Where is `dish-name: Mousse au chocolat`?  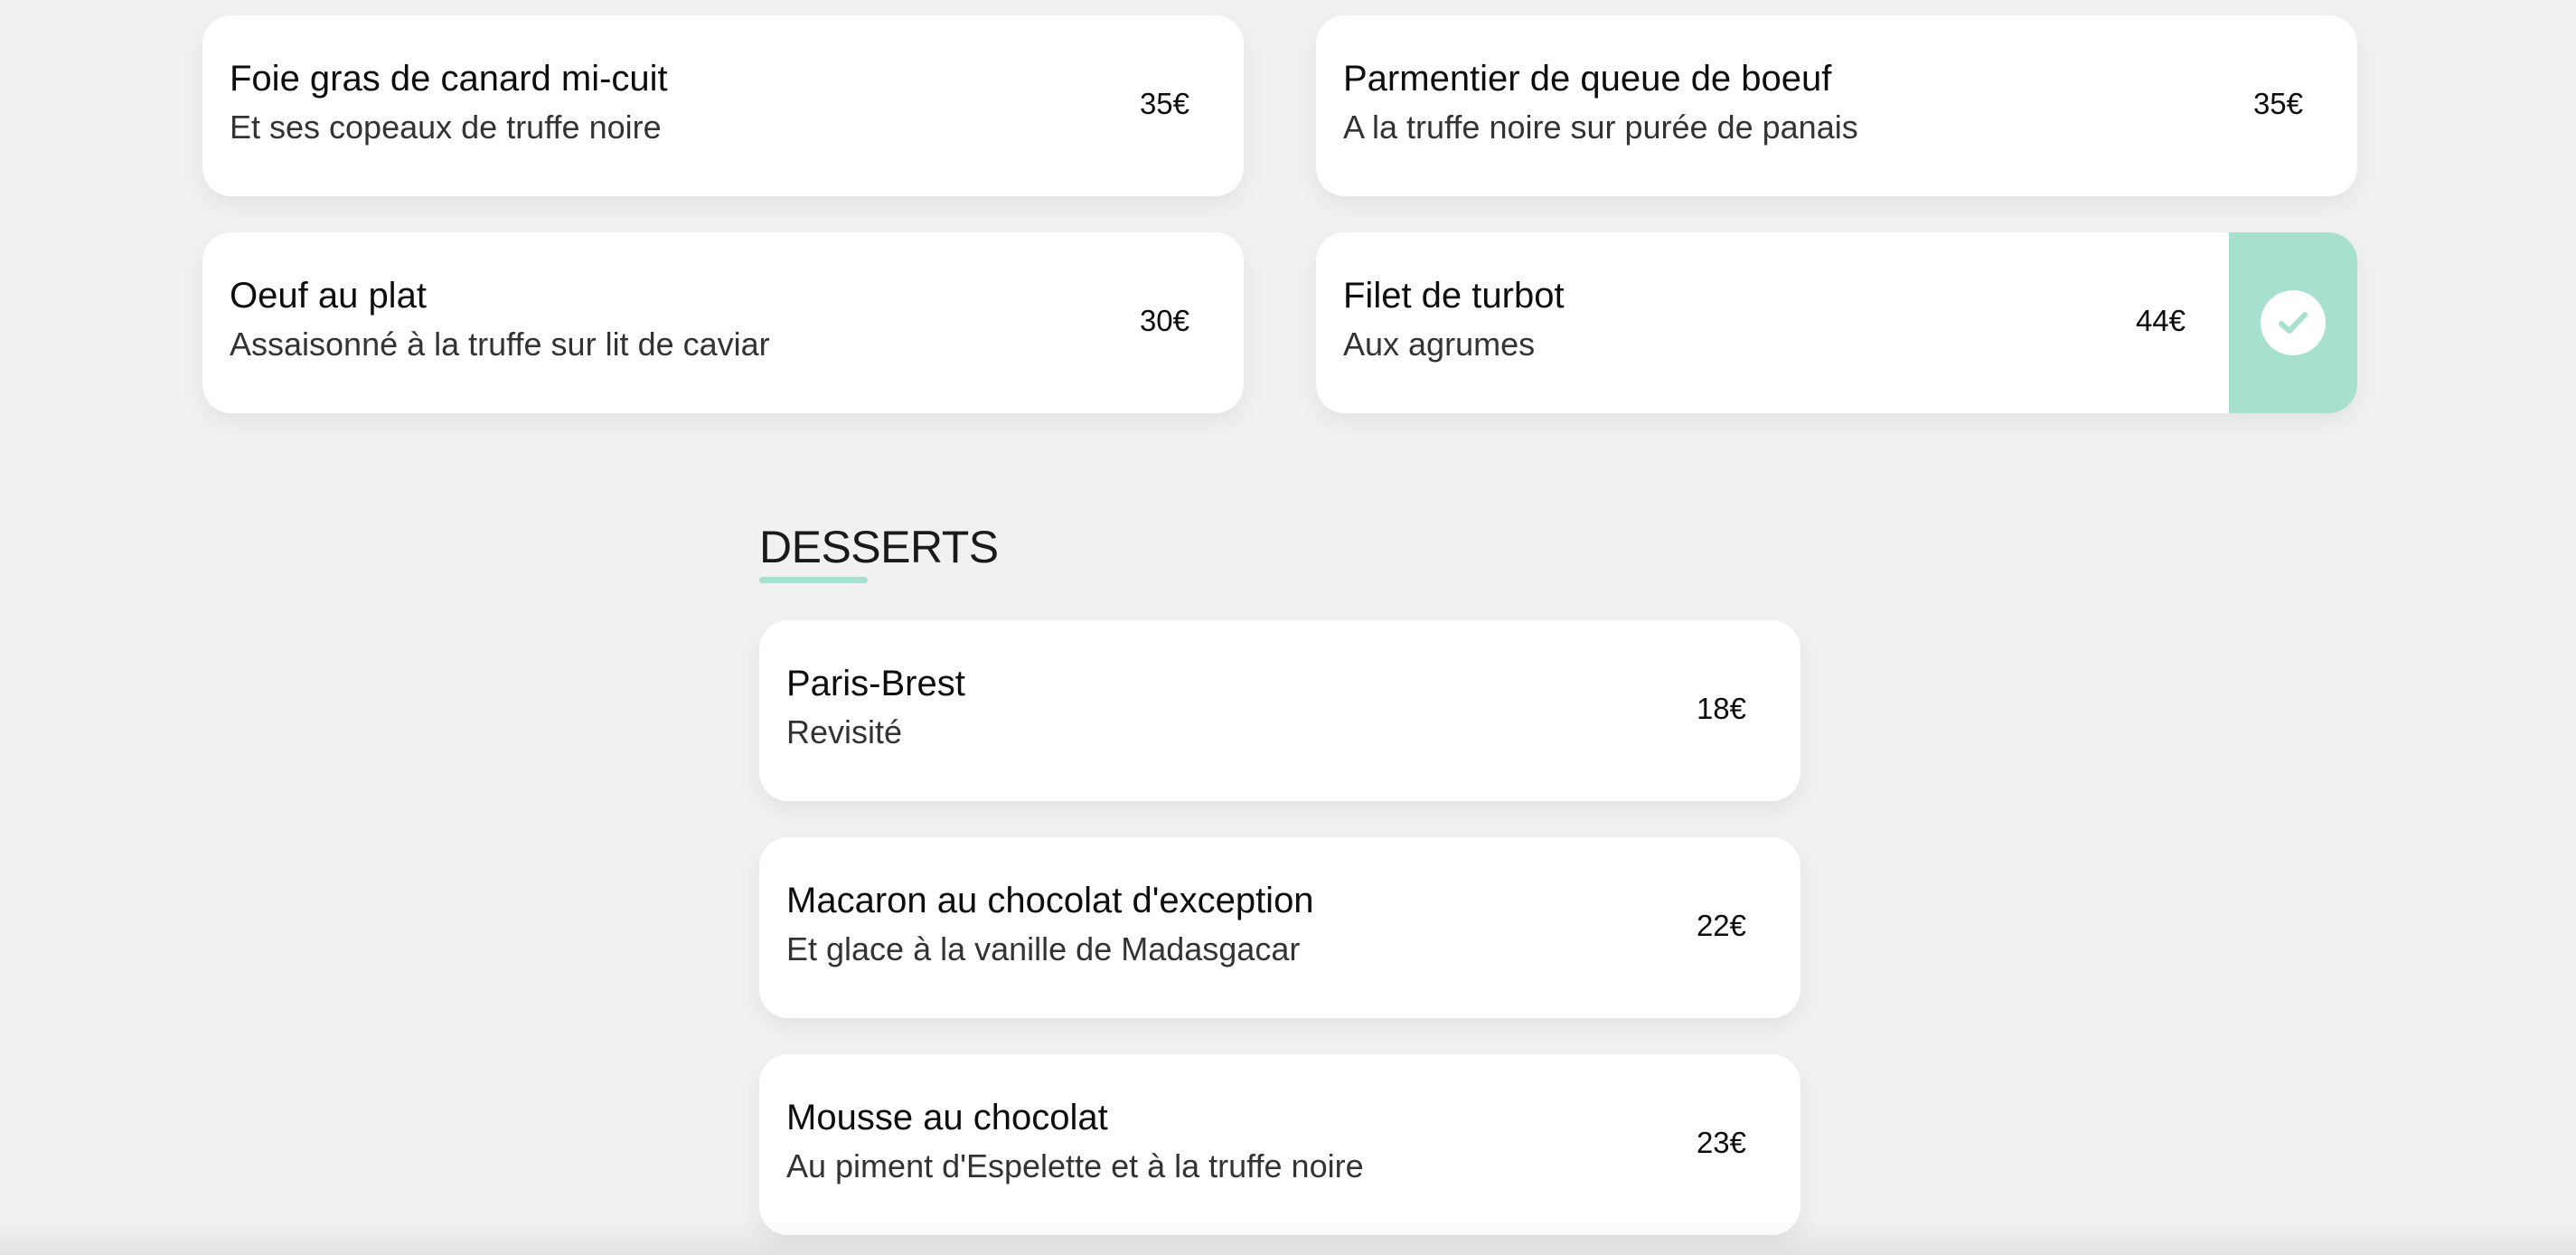
dish-name: Mousse au chocolat is located at coordinates (947, 1118).